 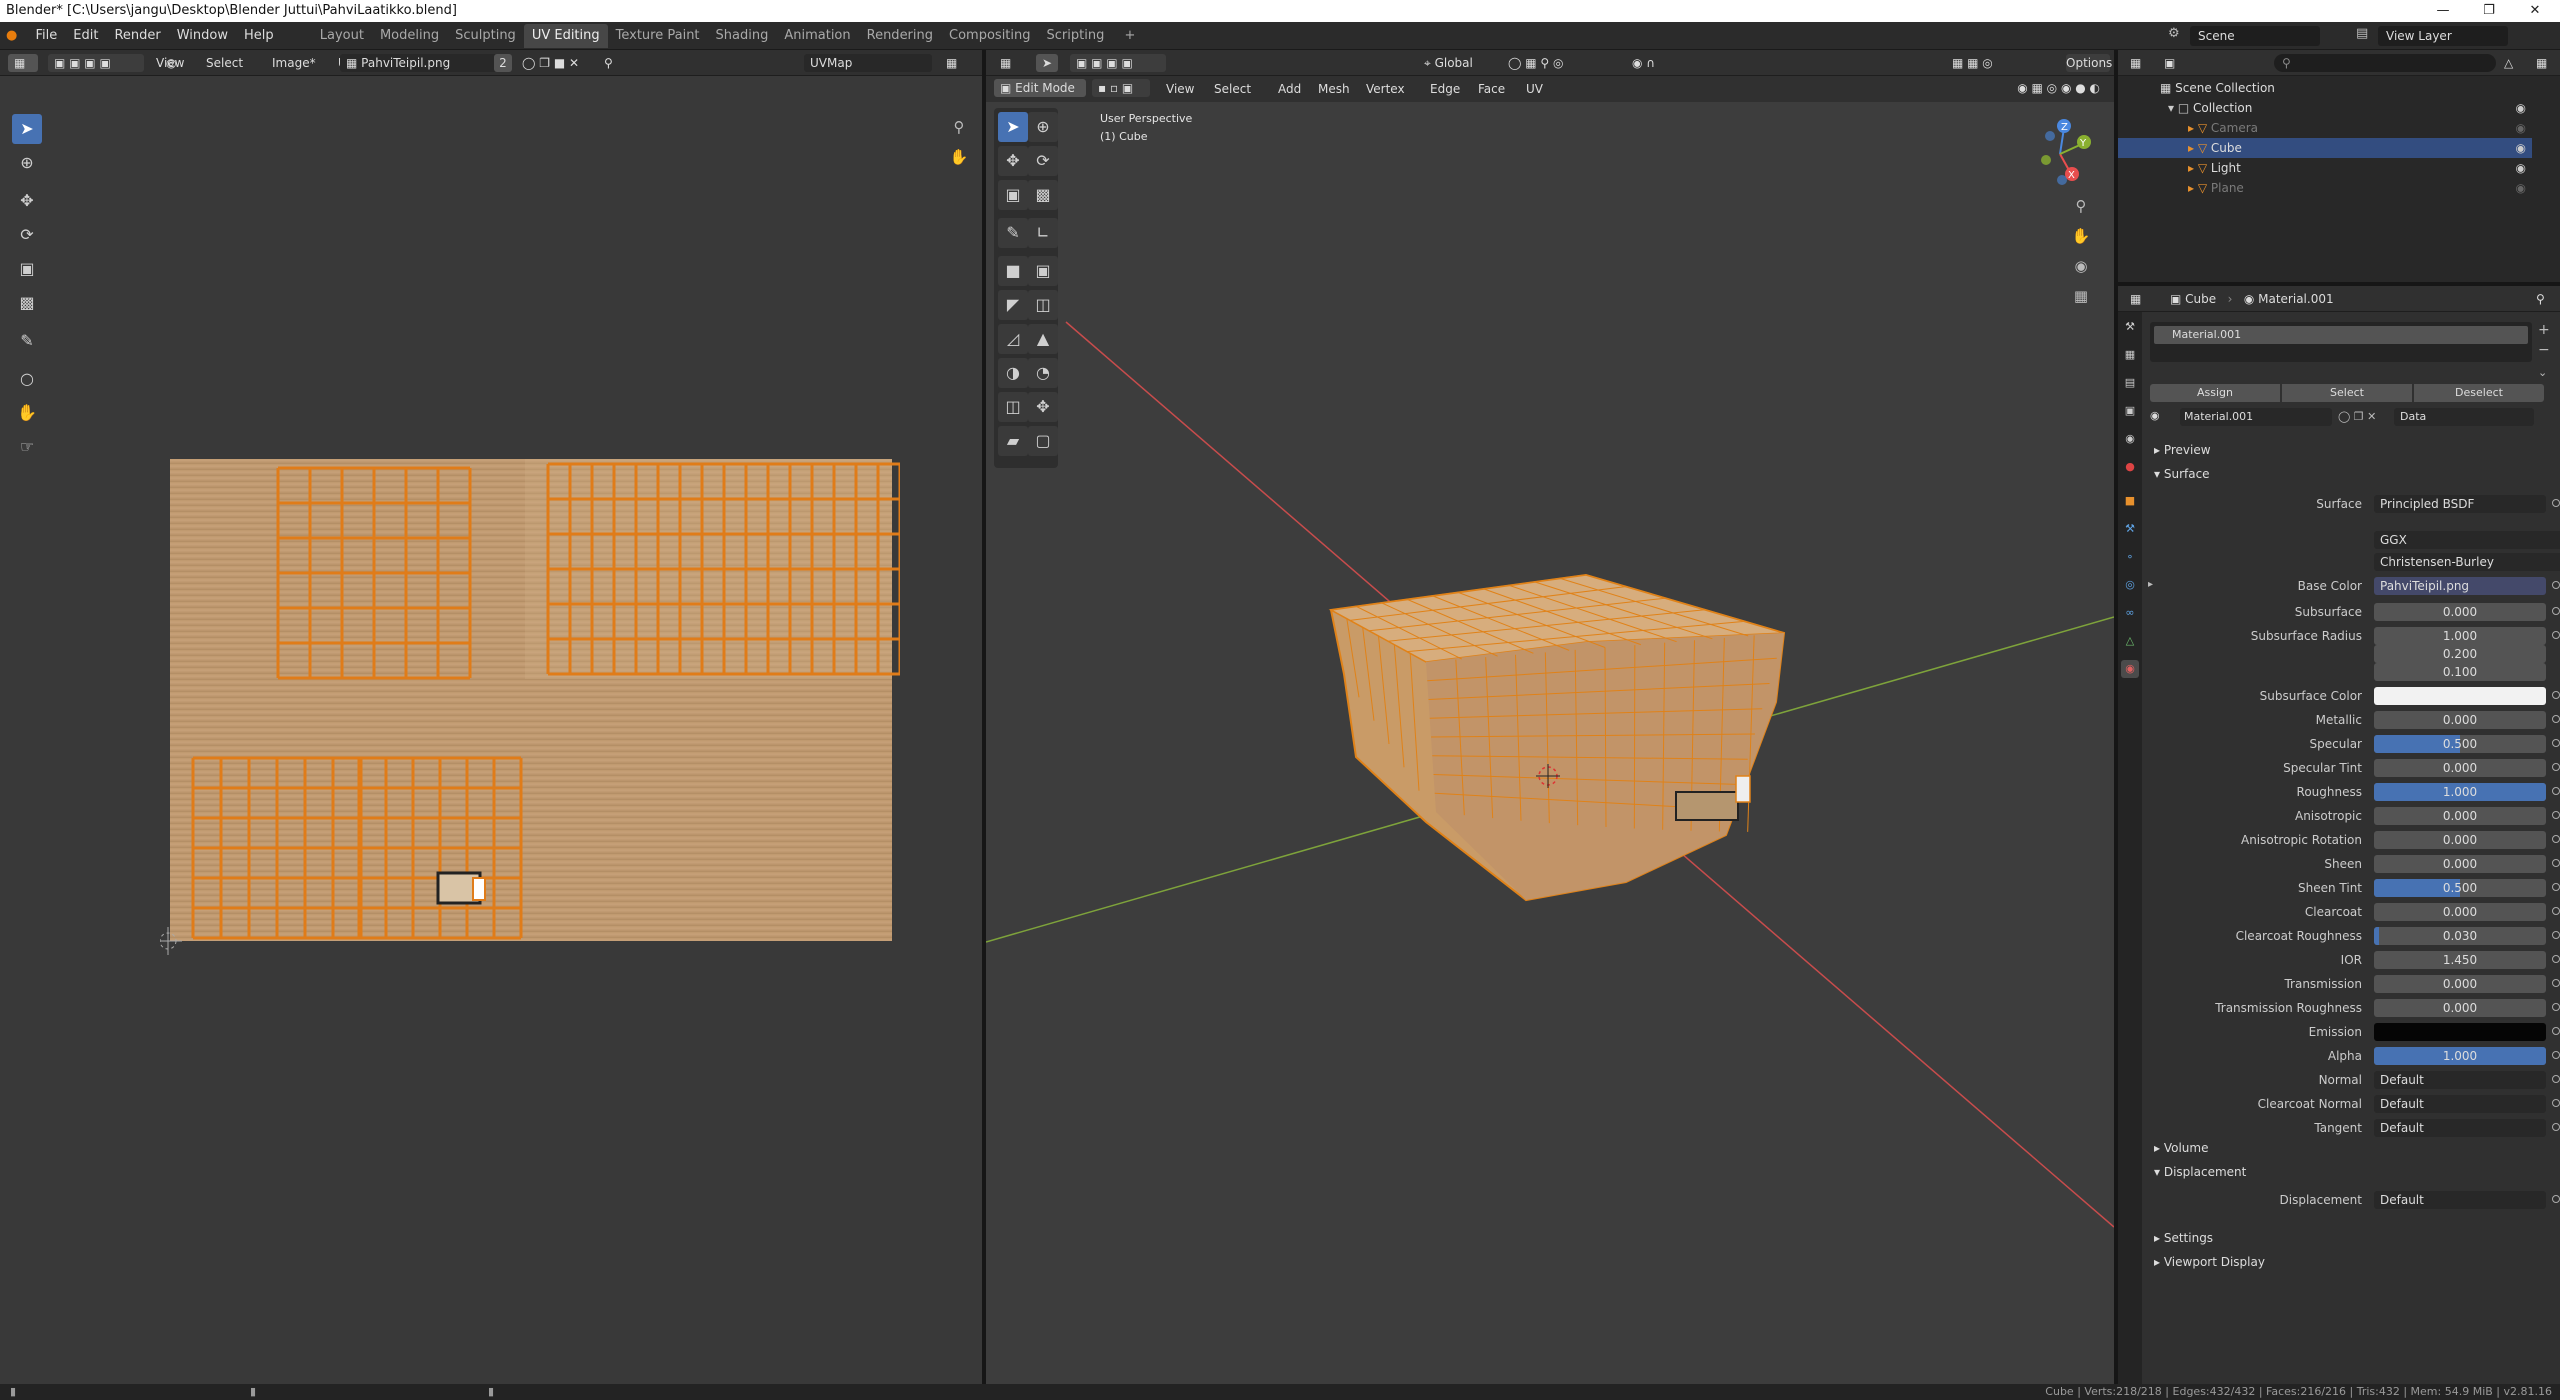 I want to click on prop-value-field: 1.000, so click(x=2460, y=792).